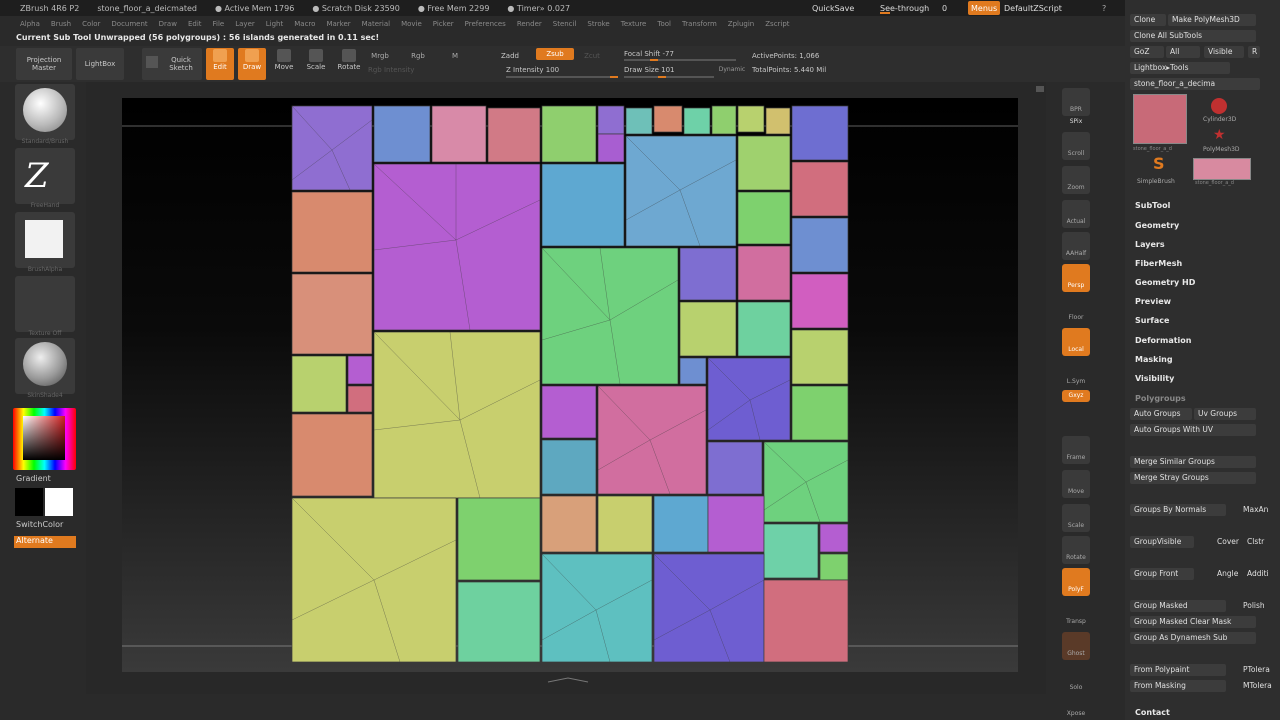  Describe the element at coordinates (1259, 574) in the screenshot. I see `additive-slider: Additi` at that location.